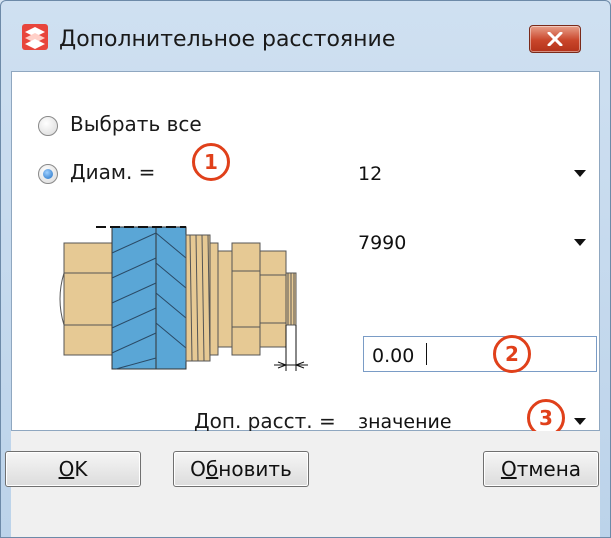  What do you see at coordinates (48, 126) in the screenshot?
I see `select-all-radio` at bounding box center [48, 126].